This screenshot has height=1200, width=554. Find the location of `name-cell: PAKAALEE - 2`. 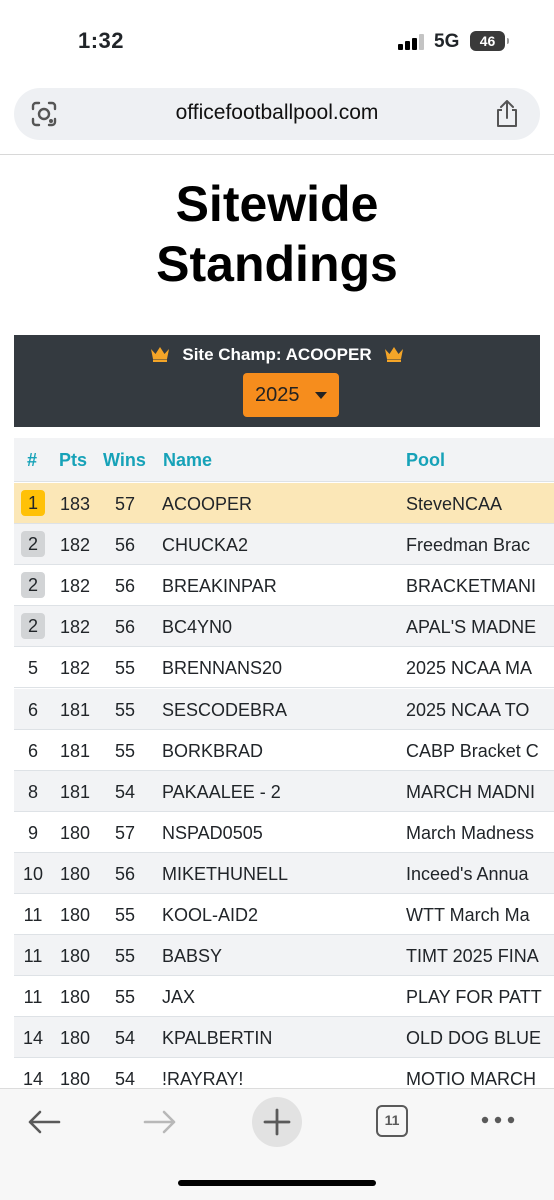

name-cell: PAKAALEE - 2 is located at coordinates (282, 792).